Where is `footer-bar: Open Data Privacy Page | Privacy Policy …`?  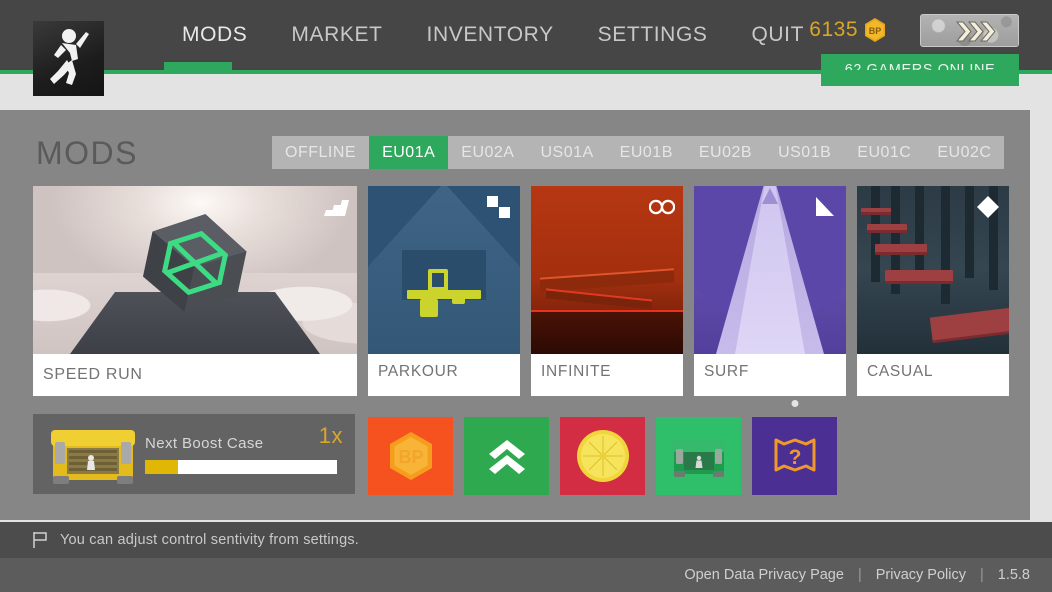 footer-bar: Open Data Privacy Page | Privacy Policy … is located at coordinates (526, 575).